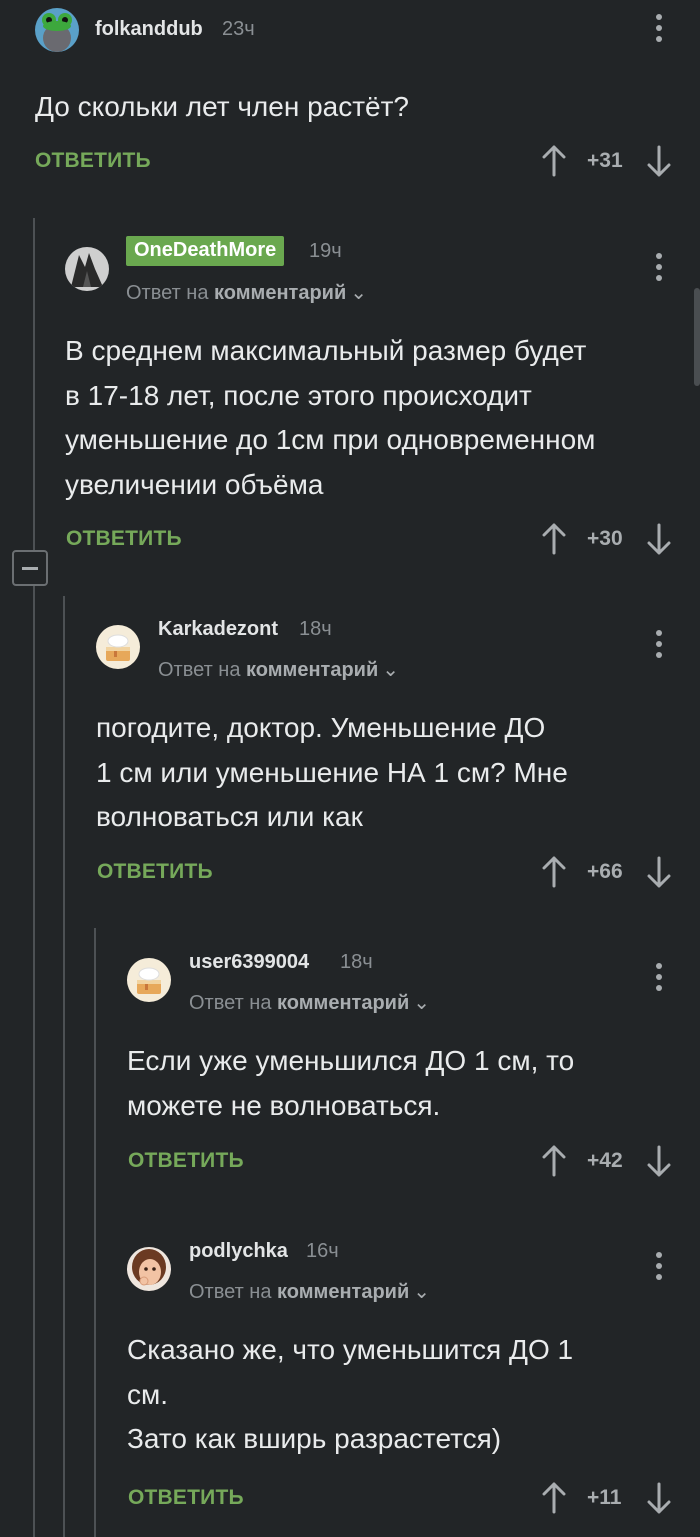 The image size is (700, 1537). I want to click on comment-time: 23ч, so click(238, 29).